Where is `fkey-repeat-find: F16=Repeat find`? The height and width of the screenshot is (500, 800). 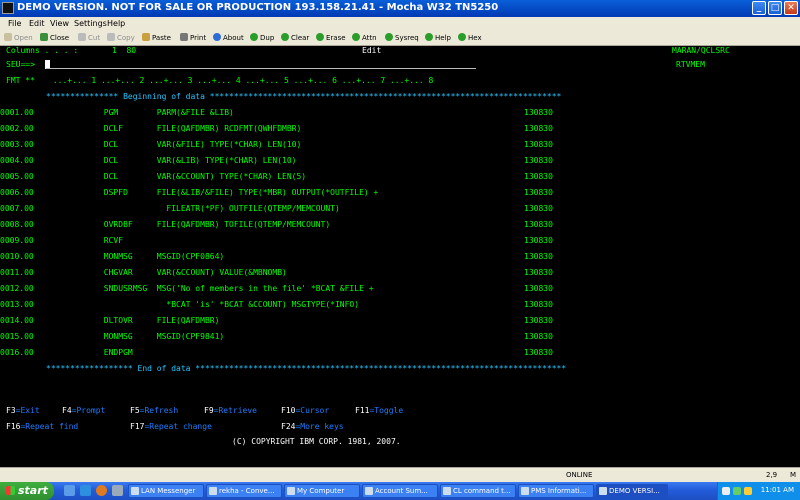
fkey-repeat-find: F16=Repeat find is located at coordinates (42, 427).